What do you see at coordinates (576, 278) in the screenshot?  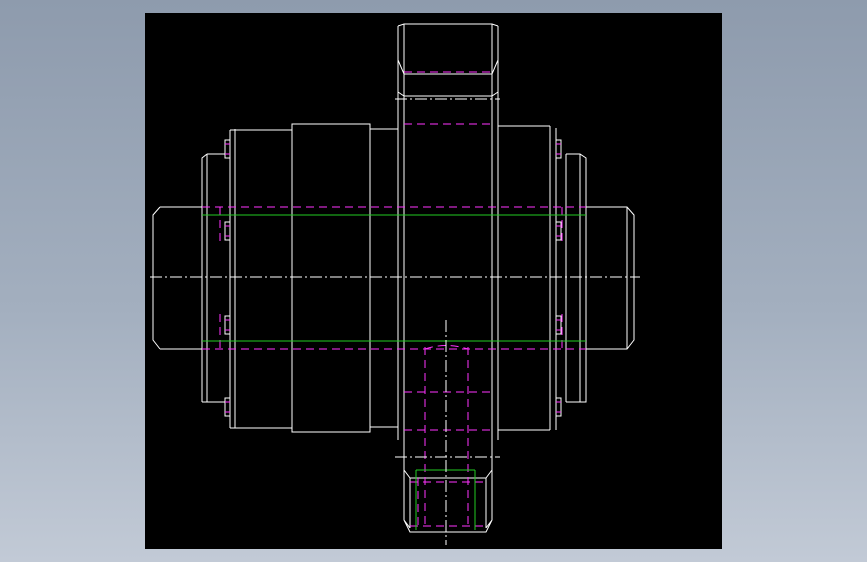 I see `right-end-plate` at bounding box center [576, 278].